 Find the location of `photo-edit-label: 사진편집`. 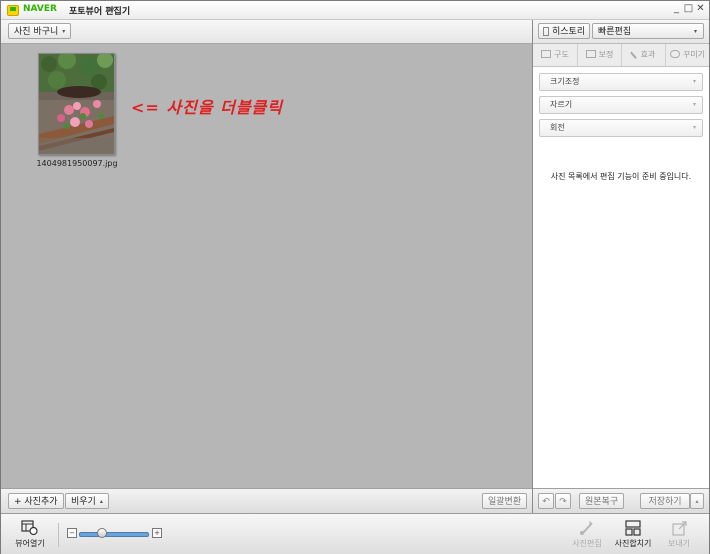

photo-edit-label: 사진편집 is located at coordinates (587, 543).